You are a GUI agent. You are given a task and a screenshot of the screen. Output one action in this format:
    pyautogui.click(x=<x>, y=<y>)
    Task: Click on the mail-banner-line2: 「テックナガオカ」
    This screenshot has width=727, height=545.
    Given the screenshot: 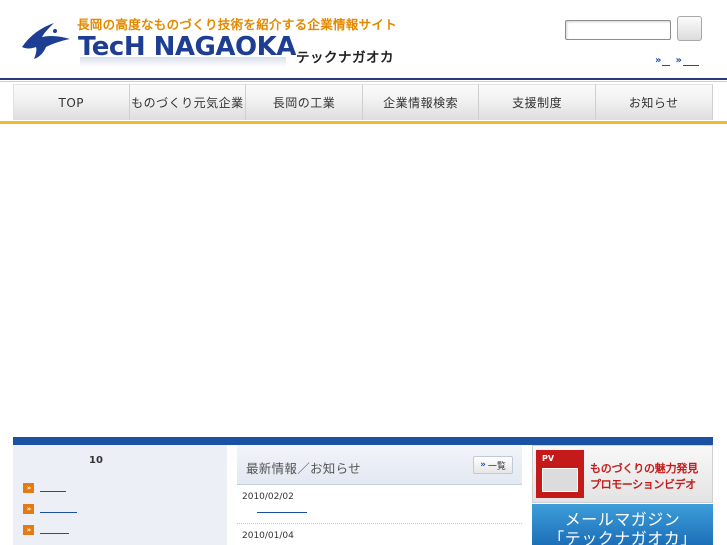 What is the action you would take?
    pyautogui.click(x=622, y=537)
    